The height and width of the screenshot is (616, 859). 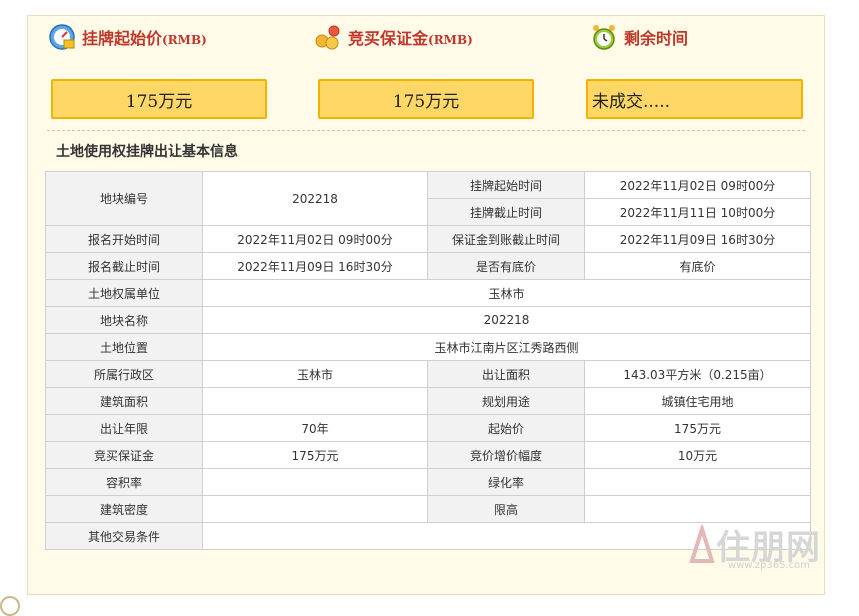 I want to click on deposit-label: 竞买保证金, so click(x=388, y=38).